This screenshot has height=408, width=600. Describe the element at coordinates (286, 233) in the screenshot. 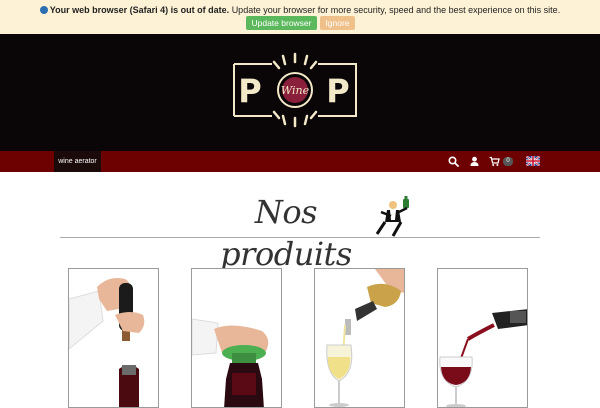

I see `section-title: Nos produits` at that location.